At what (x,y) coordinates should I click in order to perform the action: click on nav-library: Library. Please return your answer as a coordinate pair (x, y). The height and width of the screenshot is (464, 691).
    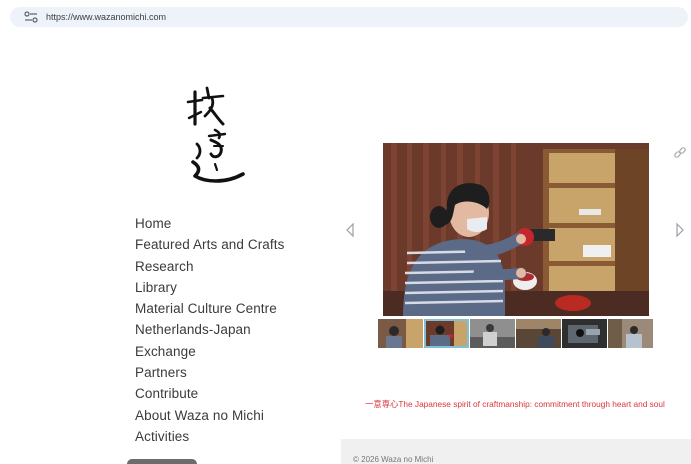
    Looking at the image, I should click on (209, 287).